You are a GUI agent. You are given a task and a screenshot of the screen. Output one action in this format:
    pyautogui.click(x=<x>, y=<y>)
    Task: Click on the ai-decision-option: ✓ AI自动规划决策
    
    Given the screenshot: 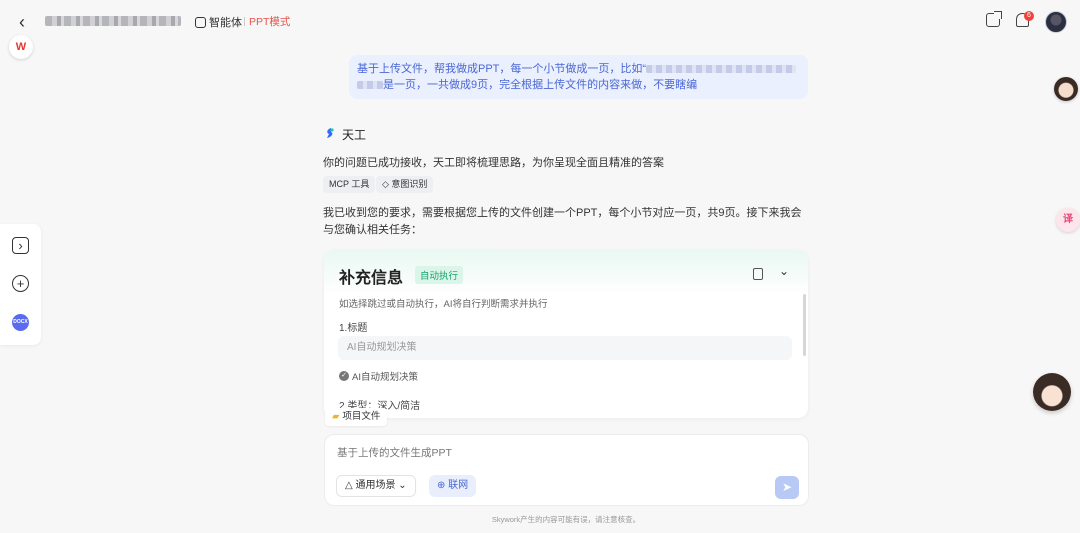 What is the action you would take?
    pyautogui.click(x=378, y=376)
    